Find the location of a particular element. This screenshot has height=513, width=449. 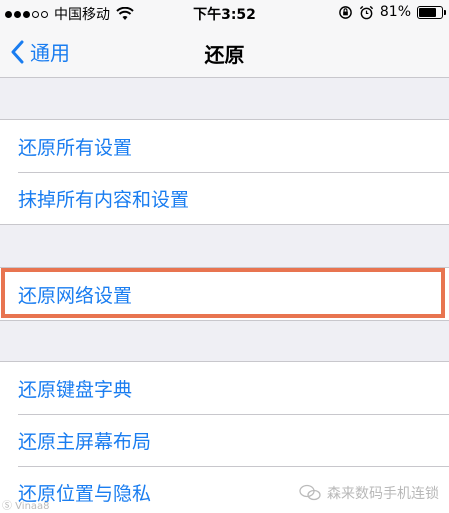

watermark: 森来数码手机连锁 is located at coordinates (369, 493).